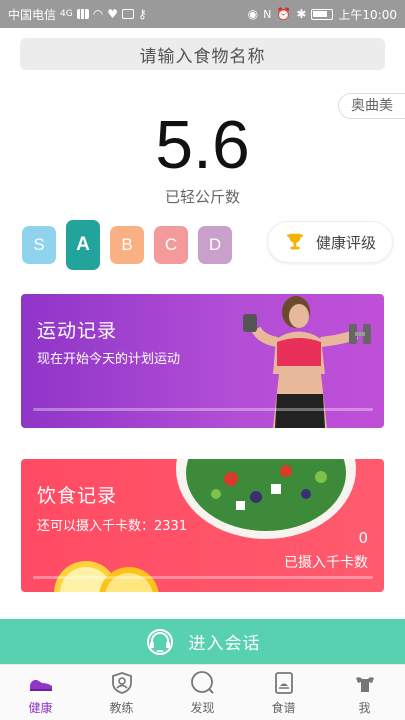 This screenshot has width=405, height=720. I want to click on bottom-tab-bar: 健康 教练 发现 食谱 我, so click(202, 692).